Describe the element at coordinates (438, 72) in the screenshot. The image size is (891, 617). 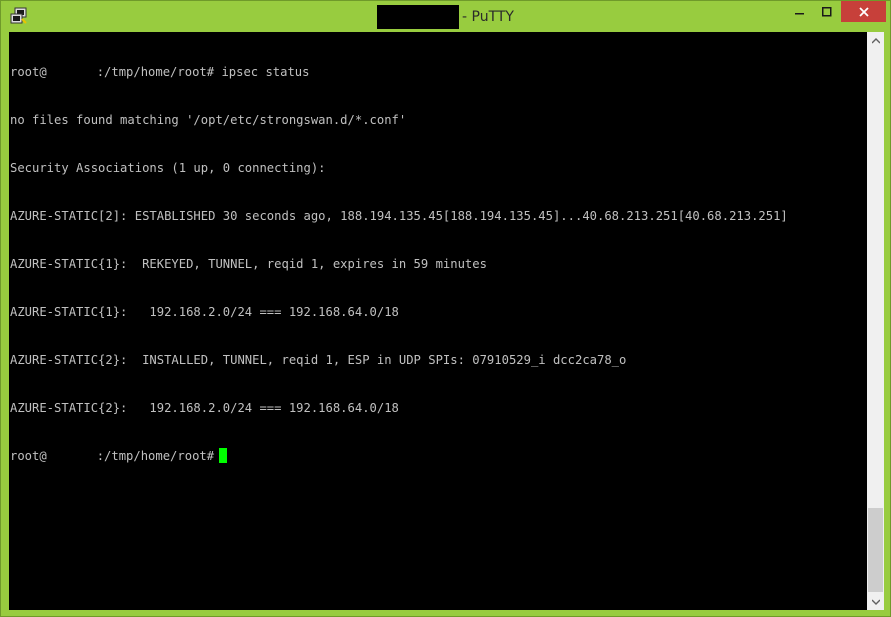
I see `command-line: root@ :/tmp/home/root# ipsec status` at that location.